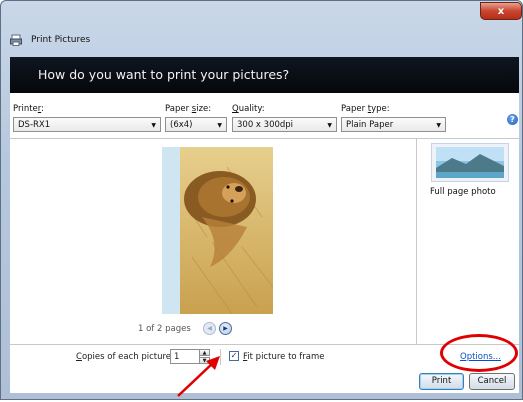 Image resolution: width=523 pixels, height=402 pixels. Describe the element at coordinates (365, 109) in the screenshot. I see `paper-type-label: Paper type:` at that location.